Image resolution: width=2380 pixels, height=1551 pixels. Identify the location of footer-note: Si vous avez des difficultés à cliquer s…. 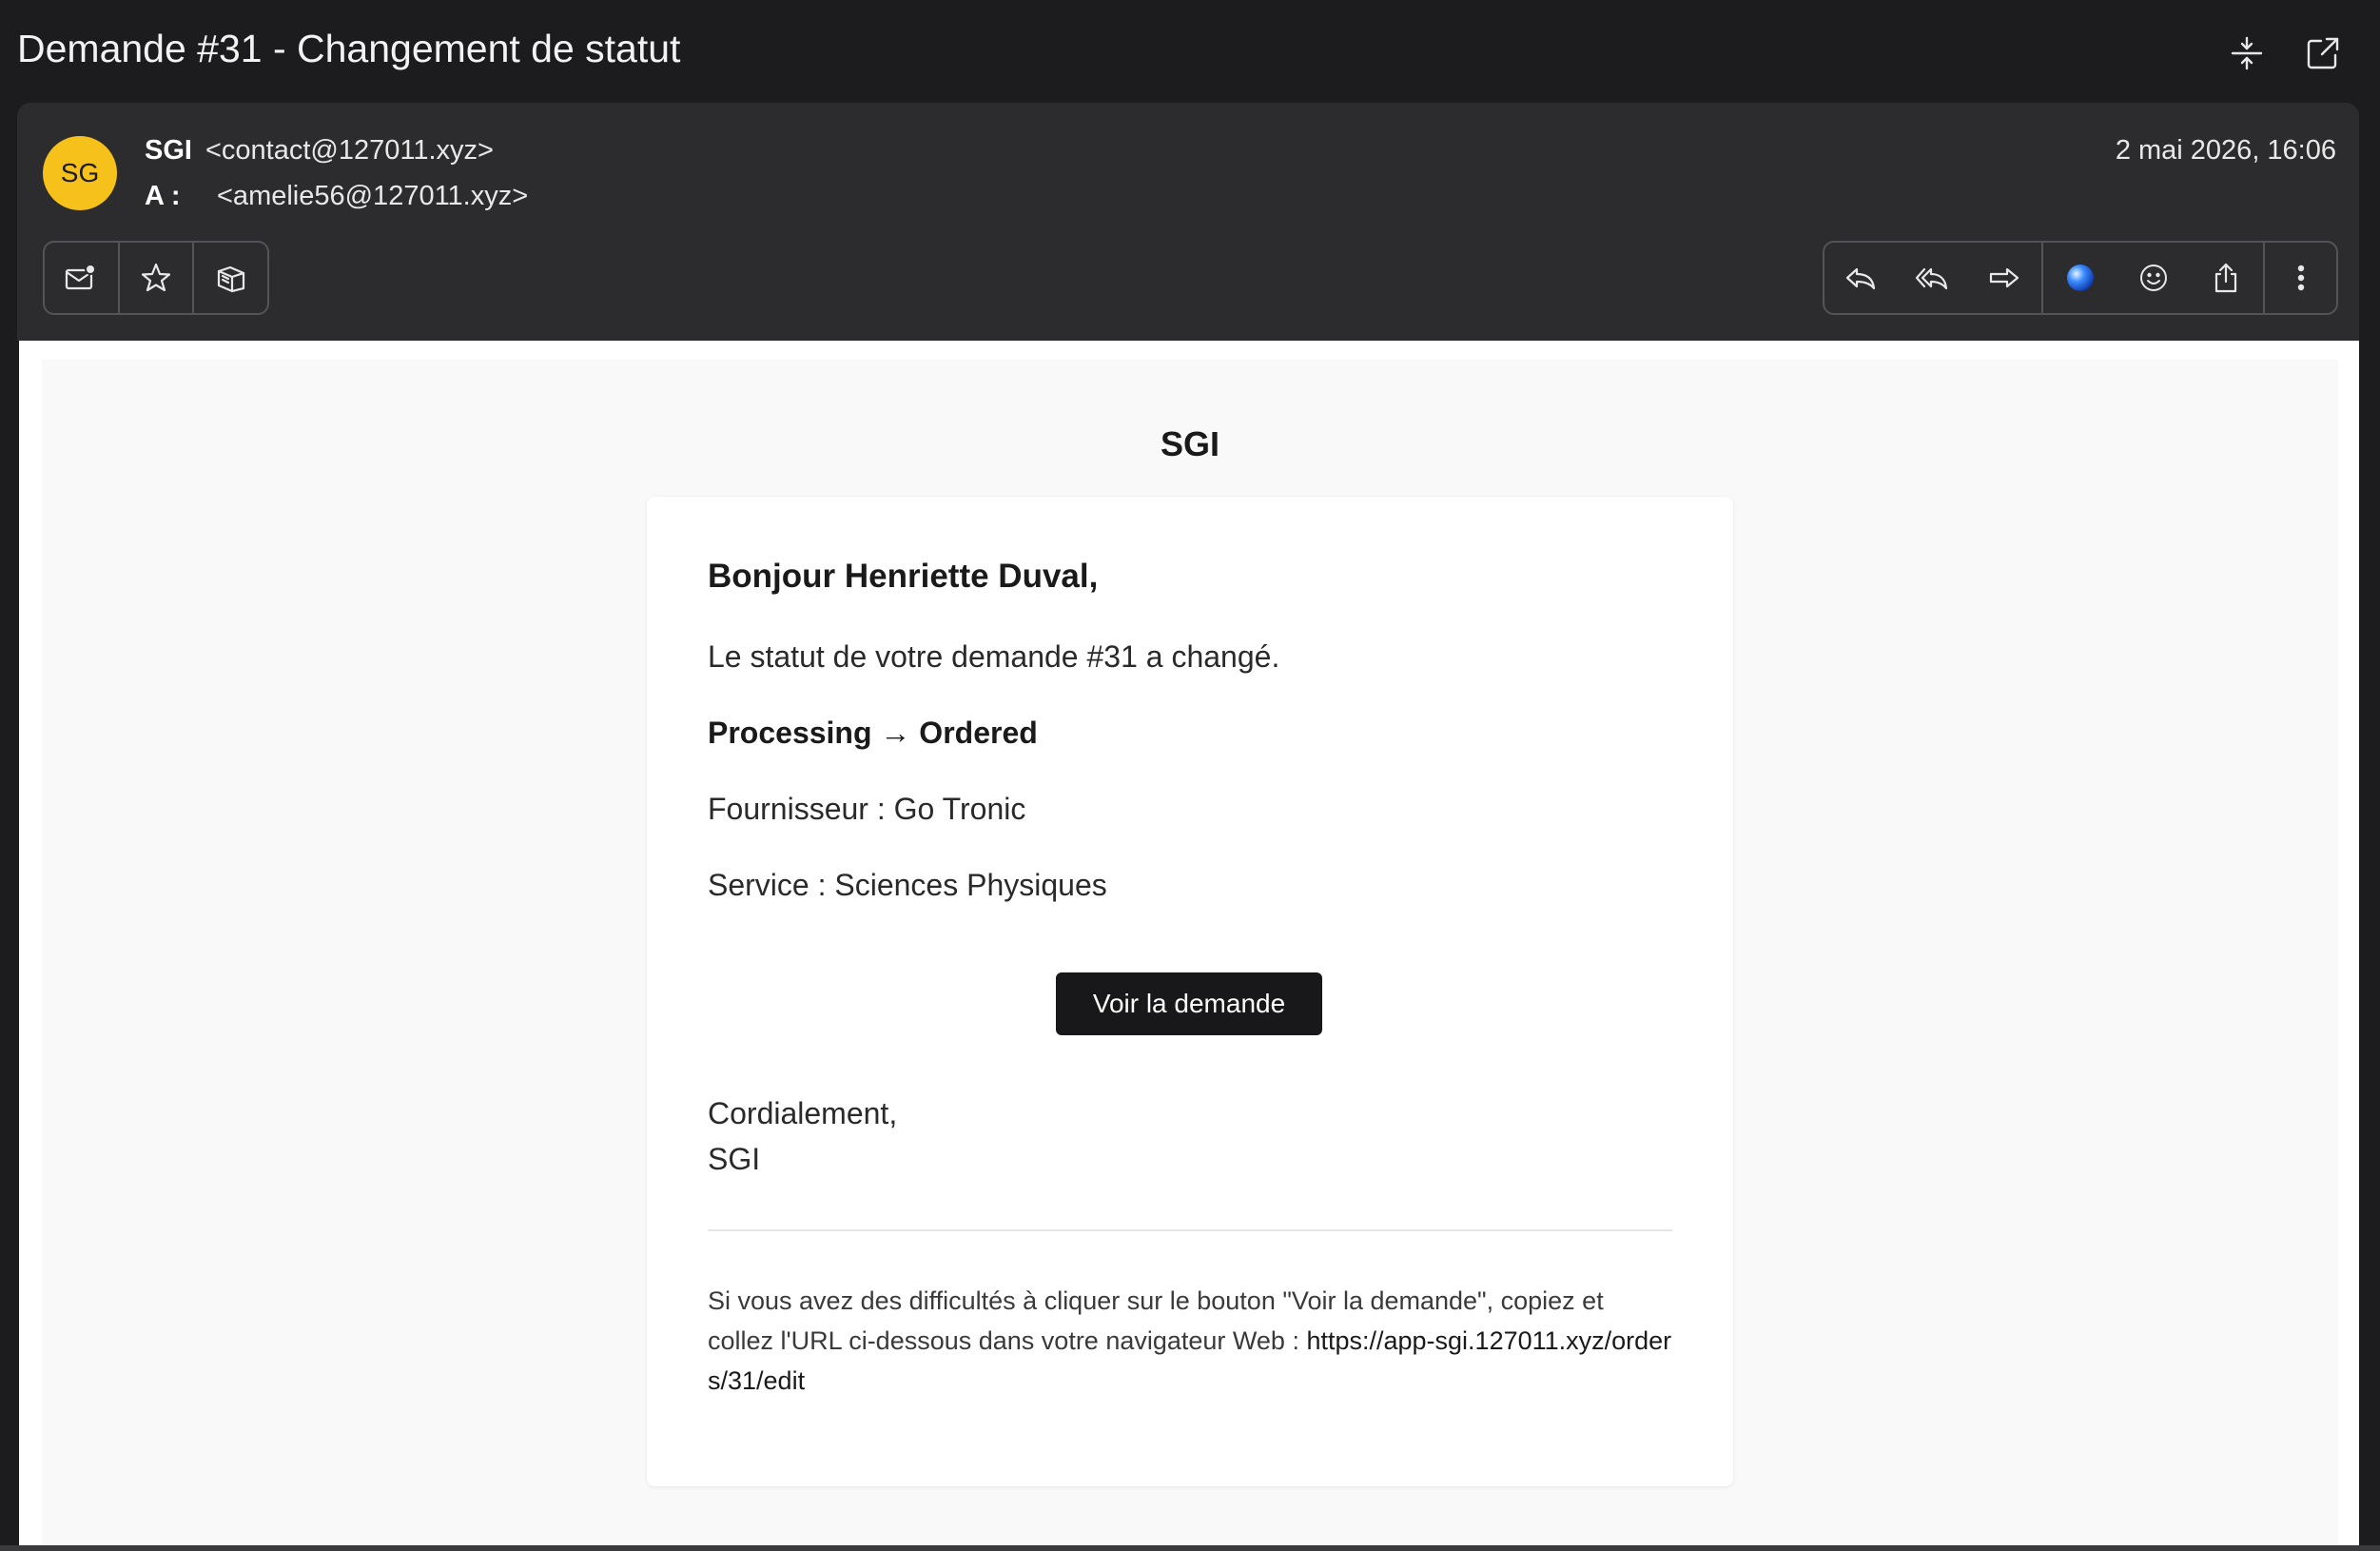
(1190, 1341).